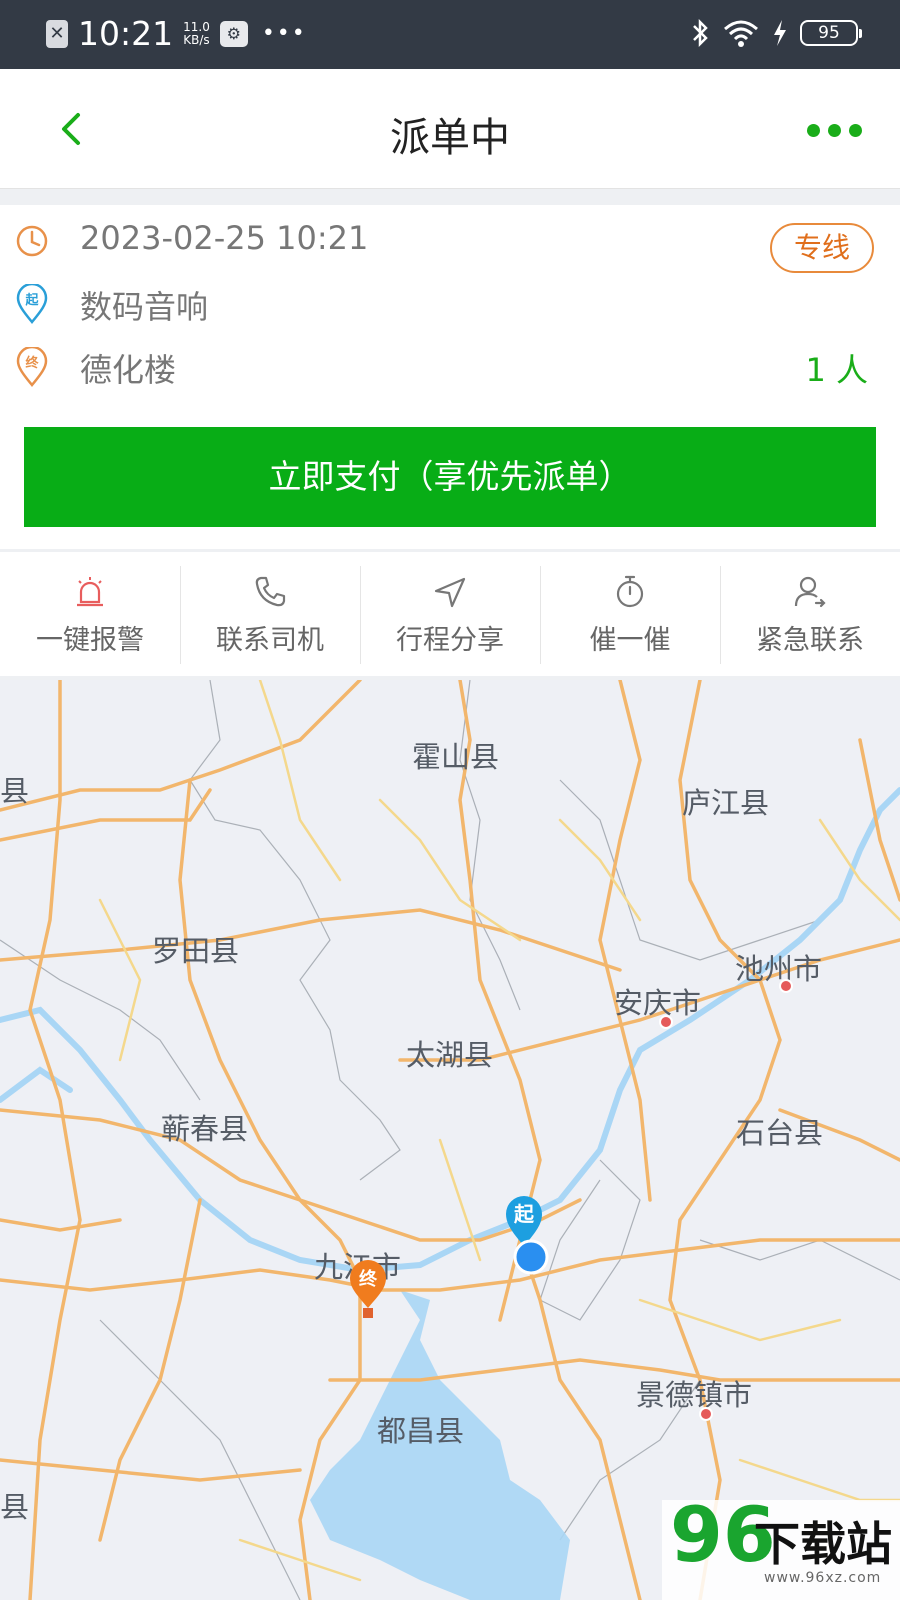 Image resolution: width=900 pixels, height=1600 pixels. I want to click on title-bar: 派单中, so click(450, 129).